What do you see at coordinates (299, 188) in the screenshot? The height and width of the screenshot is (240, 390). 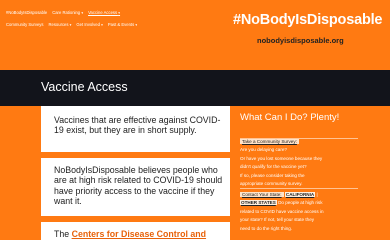 I see `divider` at bounding box center [299, 188].